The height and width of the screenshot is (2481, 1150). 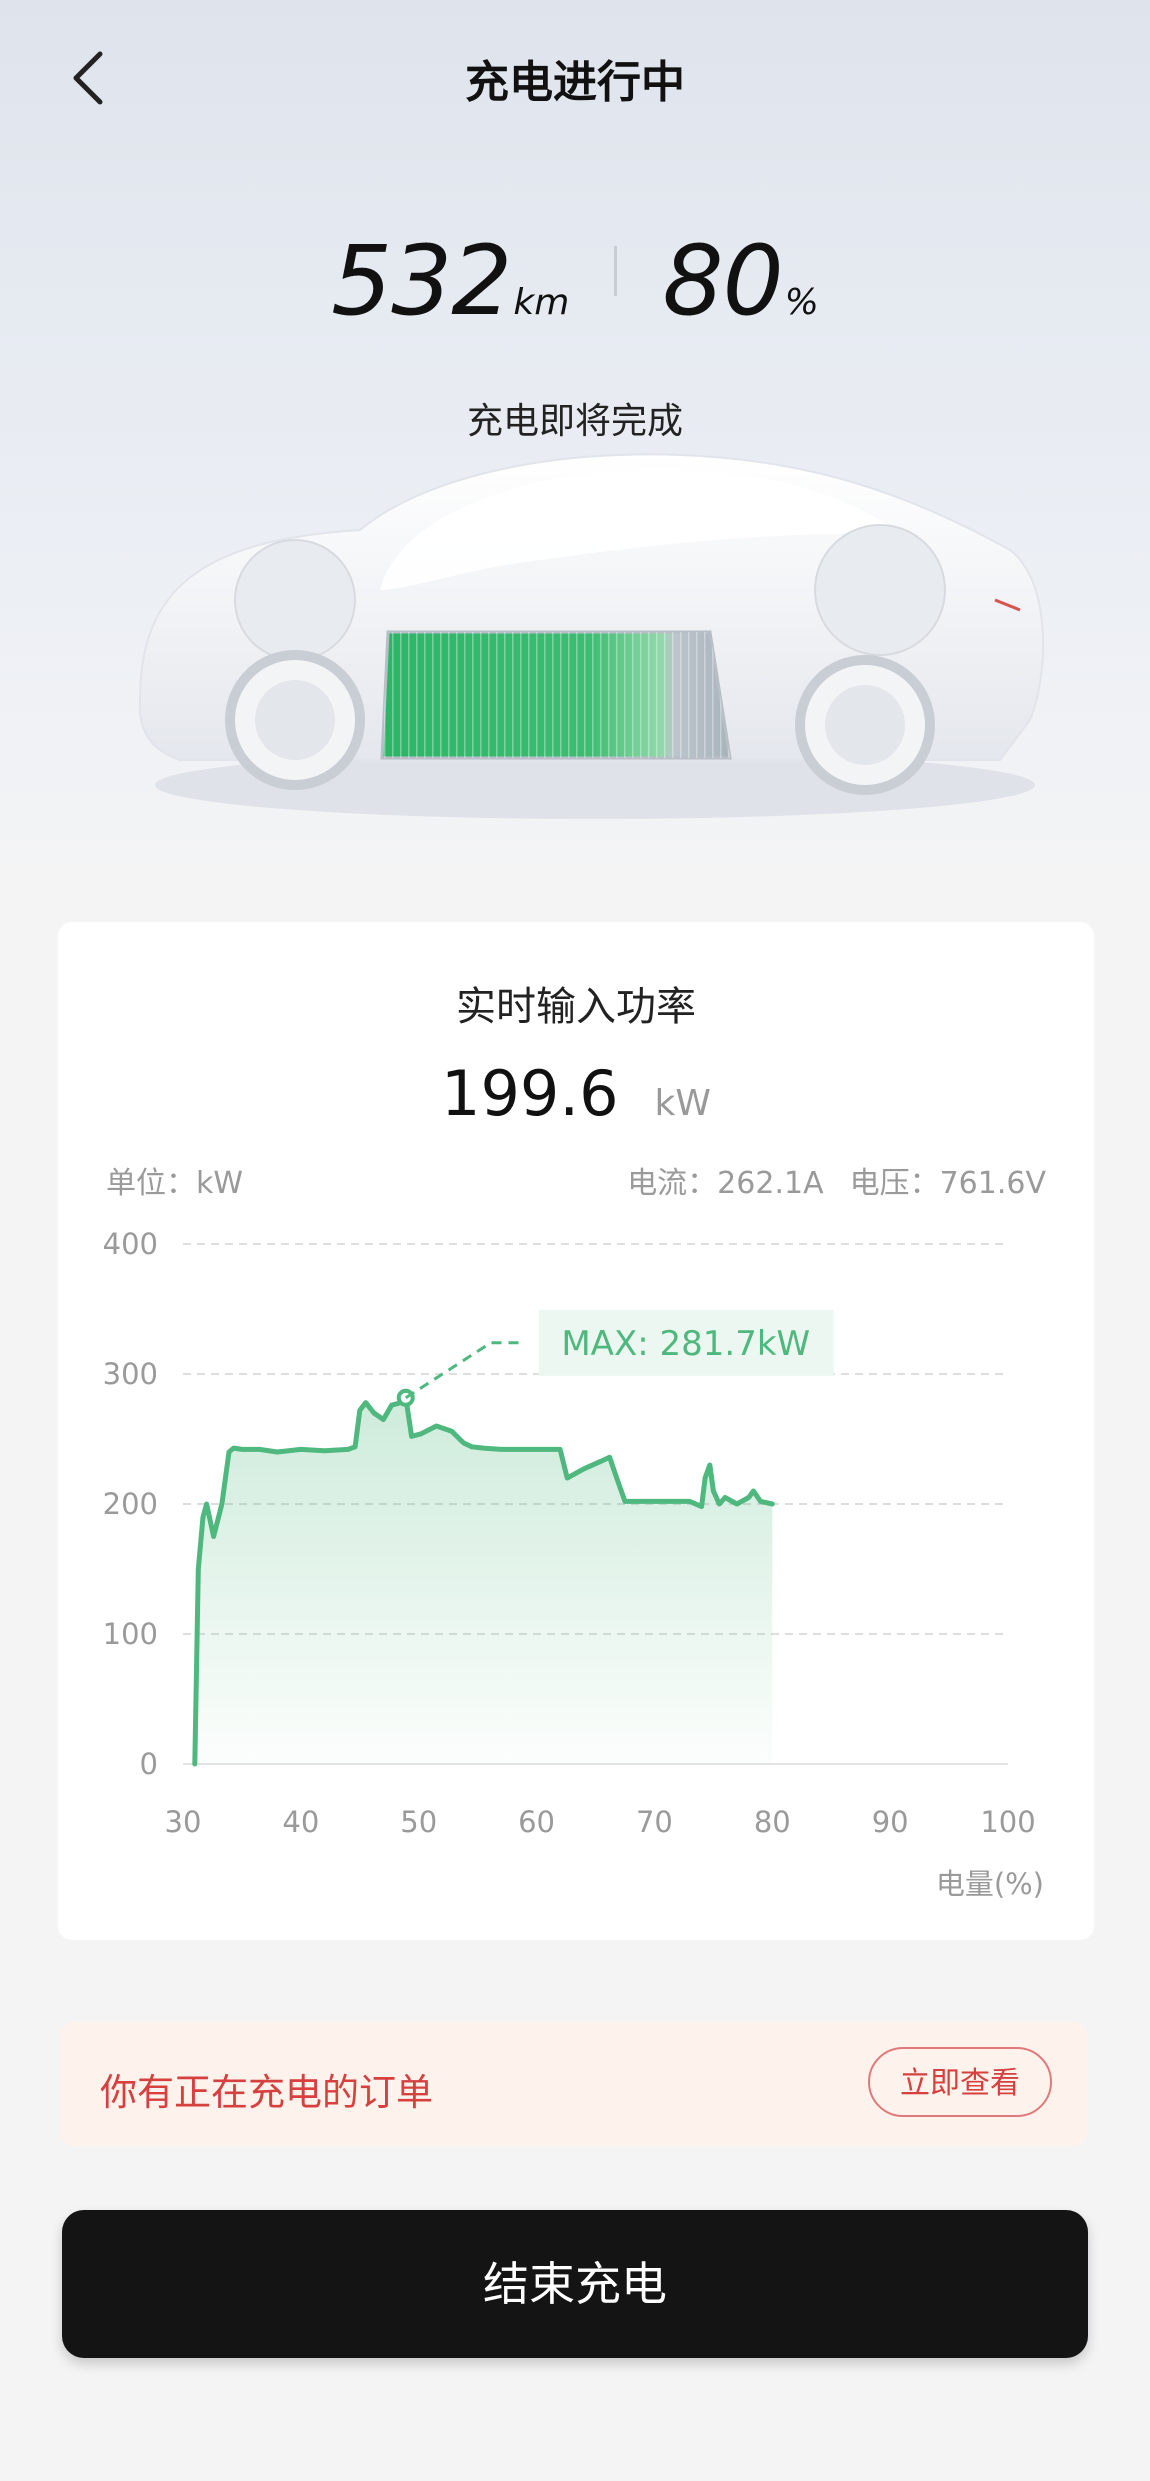 What do you see at coordinates (960, 2082) in the screenshot?
I see `view-order-button: 立即查看` at bounding box center [960, 2082].